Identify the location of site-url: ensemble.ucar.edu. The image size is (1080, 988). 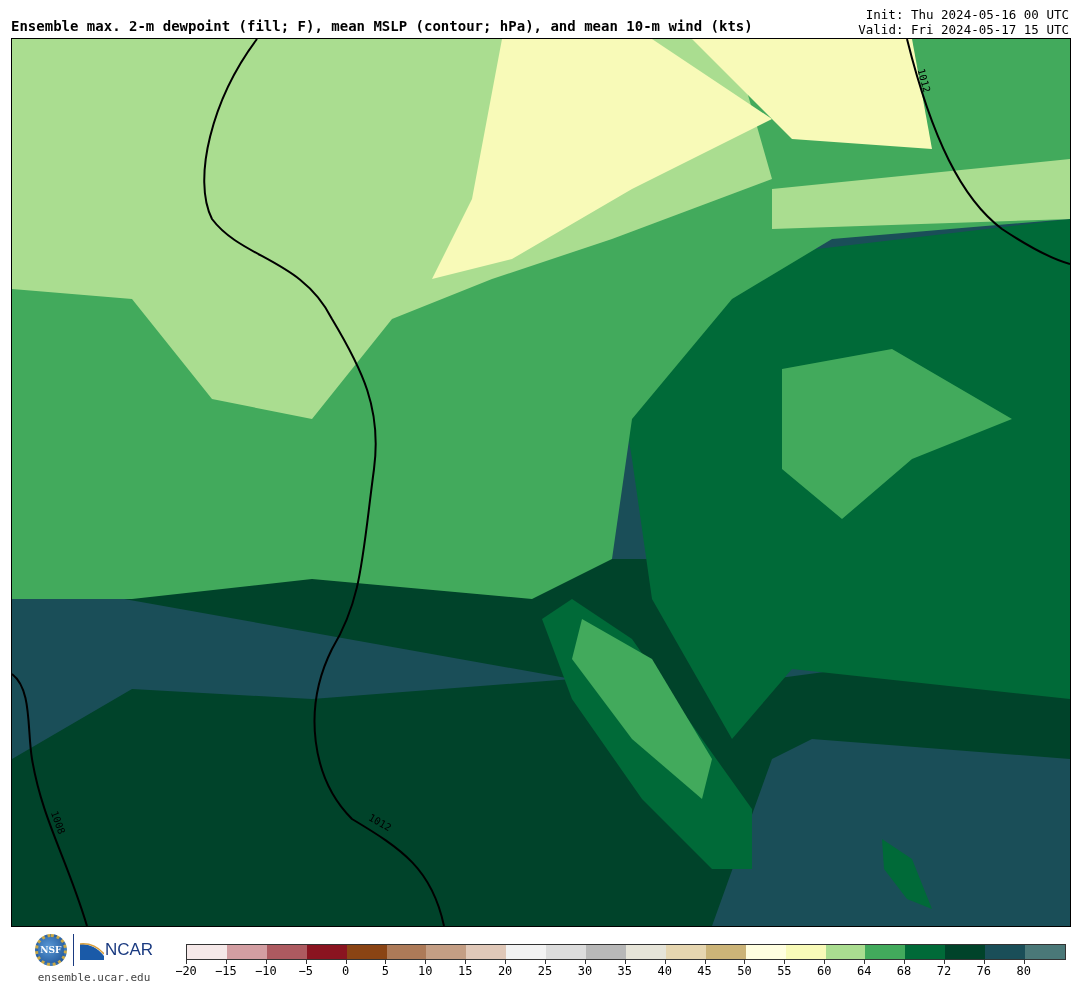
(94, 977).